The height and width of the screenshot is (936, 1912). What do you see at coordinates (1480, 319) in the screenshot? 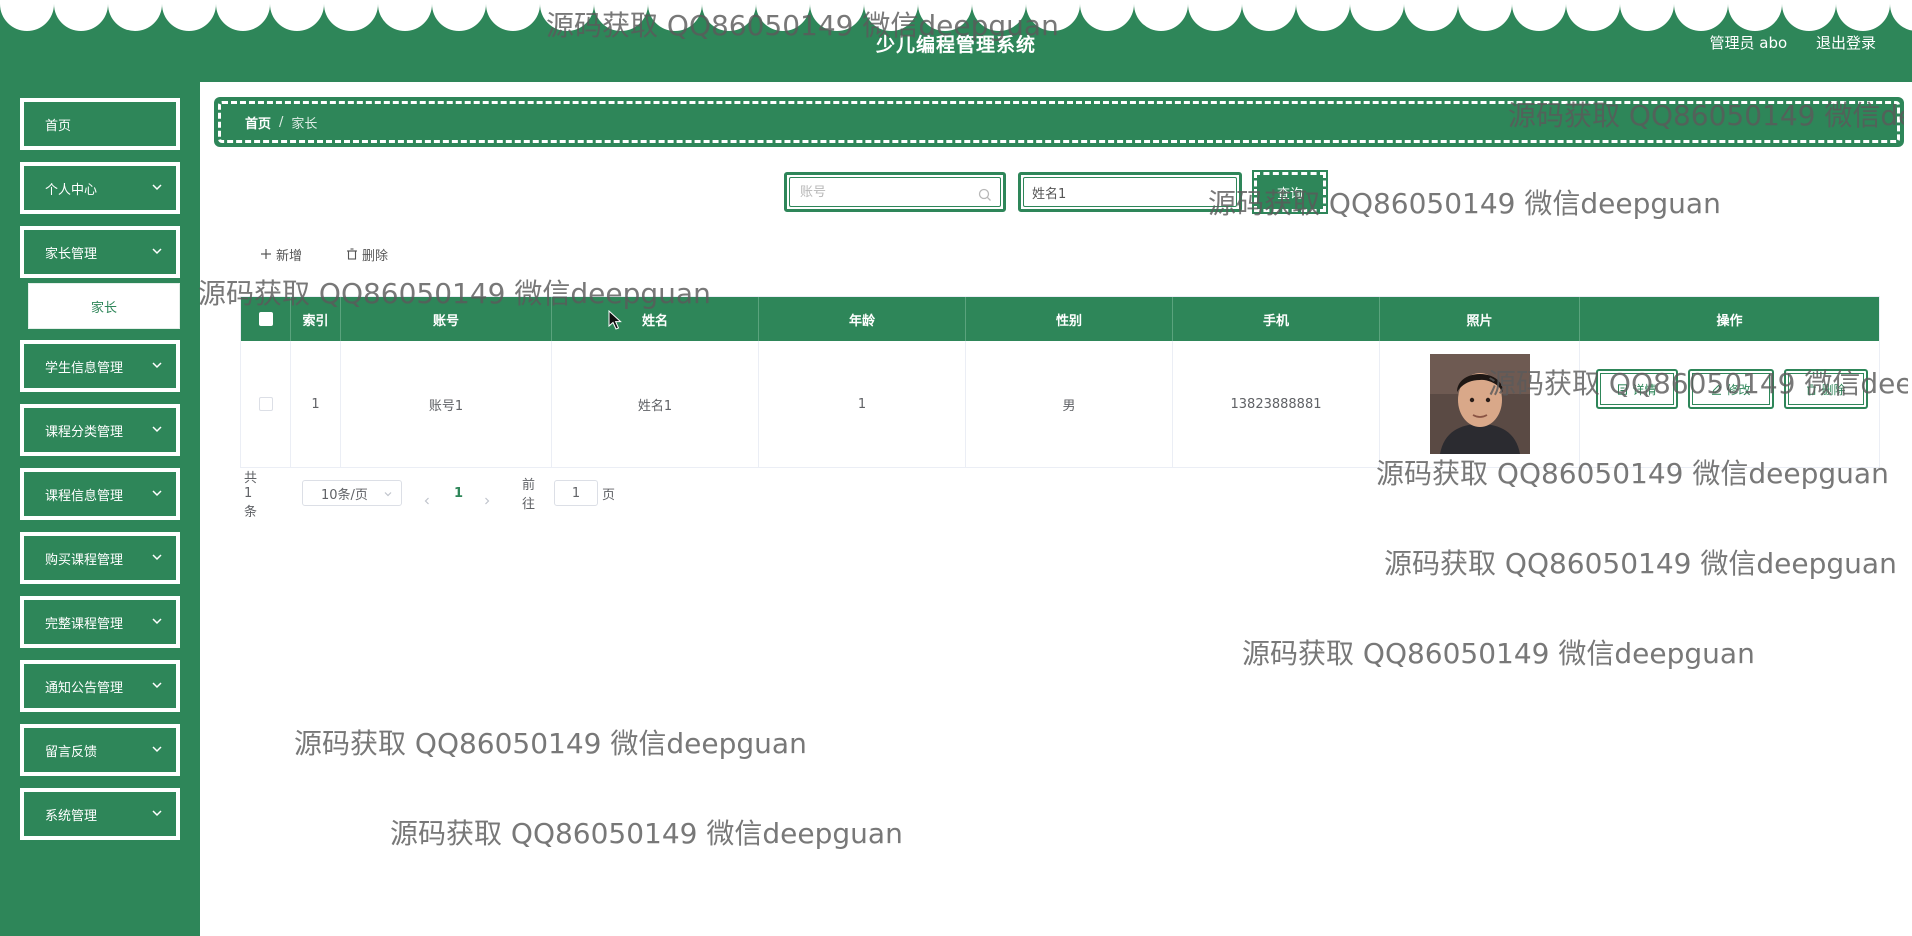
I see `column-header: 照片` at bounding box center [1480, 319].